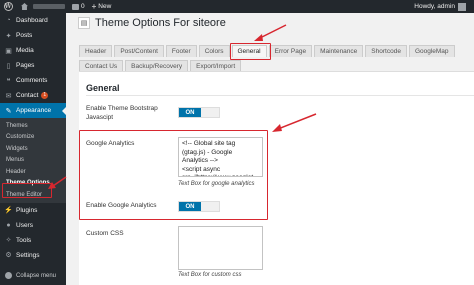 This screenshot has width=474, height=285. Describe the element at coordinates (27, 95) in the screenshot. I see `sidebar-item-label: Contact` at that location.